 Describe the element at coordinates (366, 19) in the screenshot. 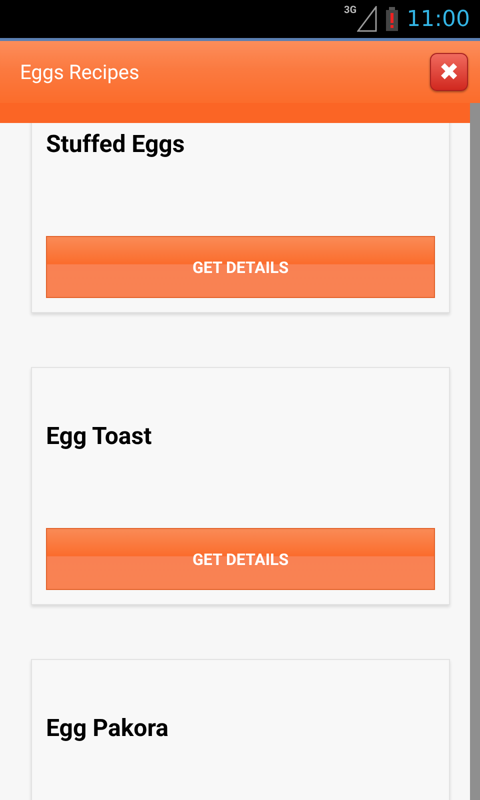

I see `signal-icon` at that location.